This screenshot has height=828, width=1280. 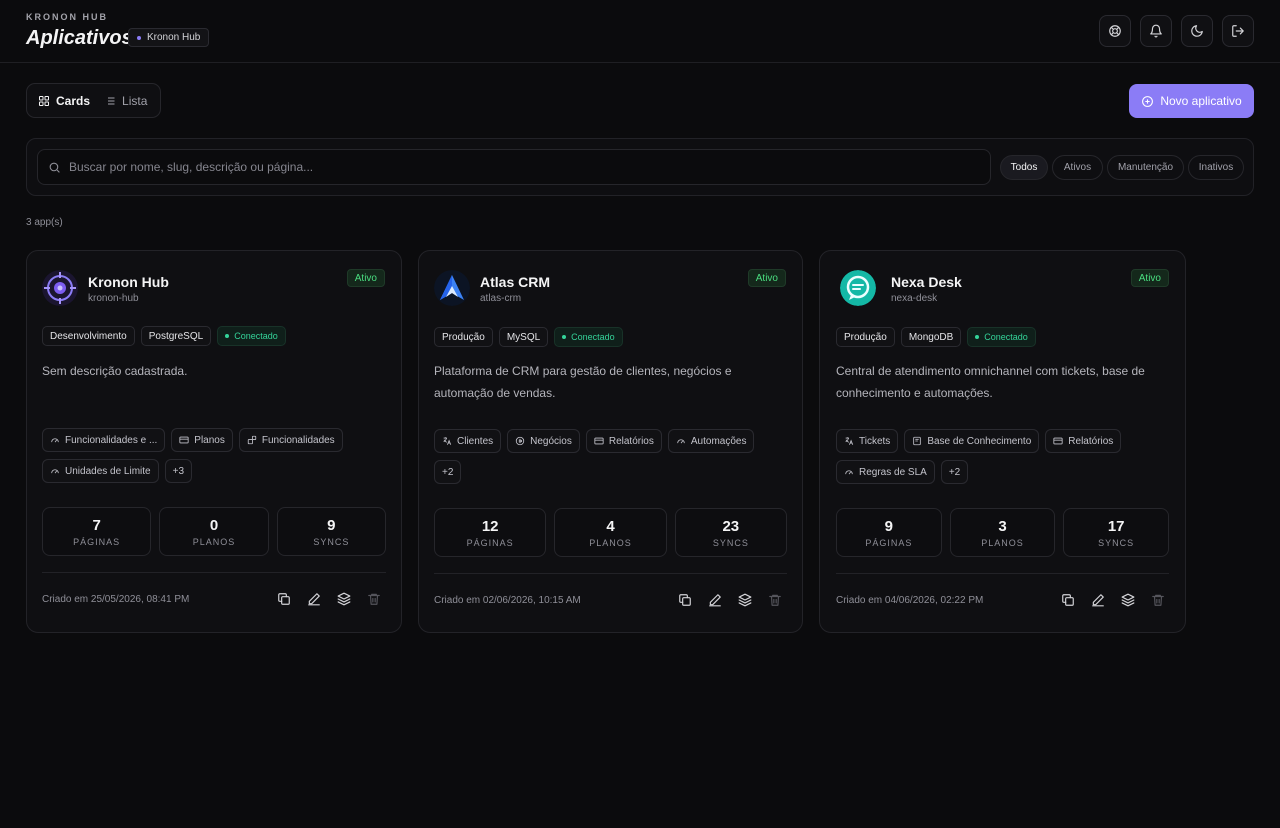 What do you see at coordinates (1002, 542) in the screenshot?
I see `stat-label: PLANOS` at bounding box center [1002, 542].